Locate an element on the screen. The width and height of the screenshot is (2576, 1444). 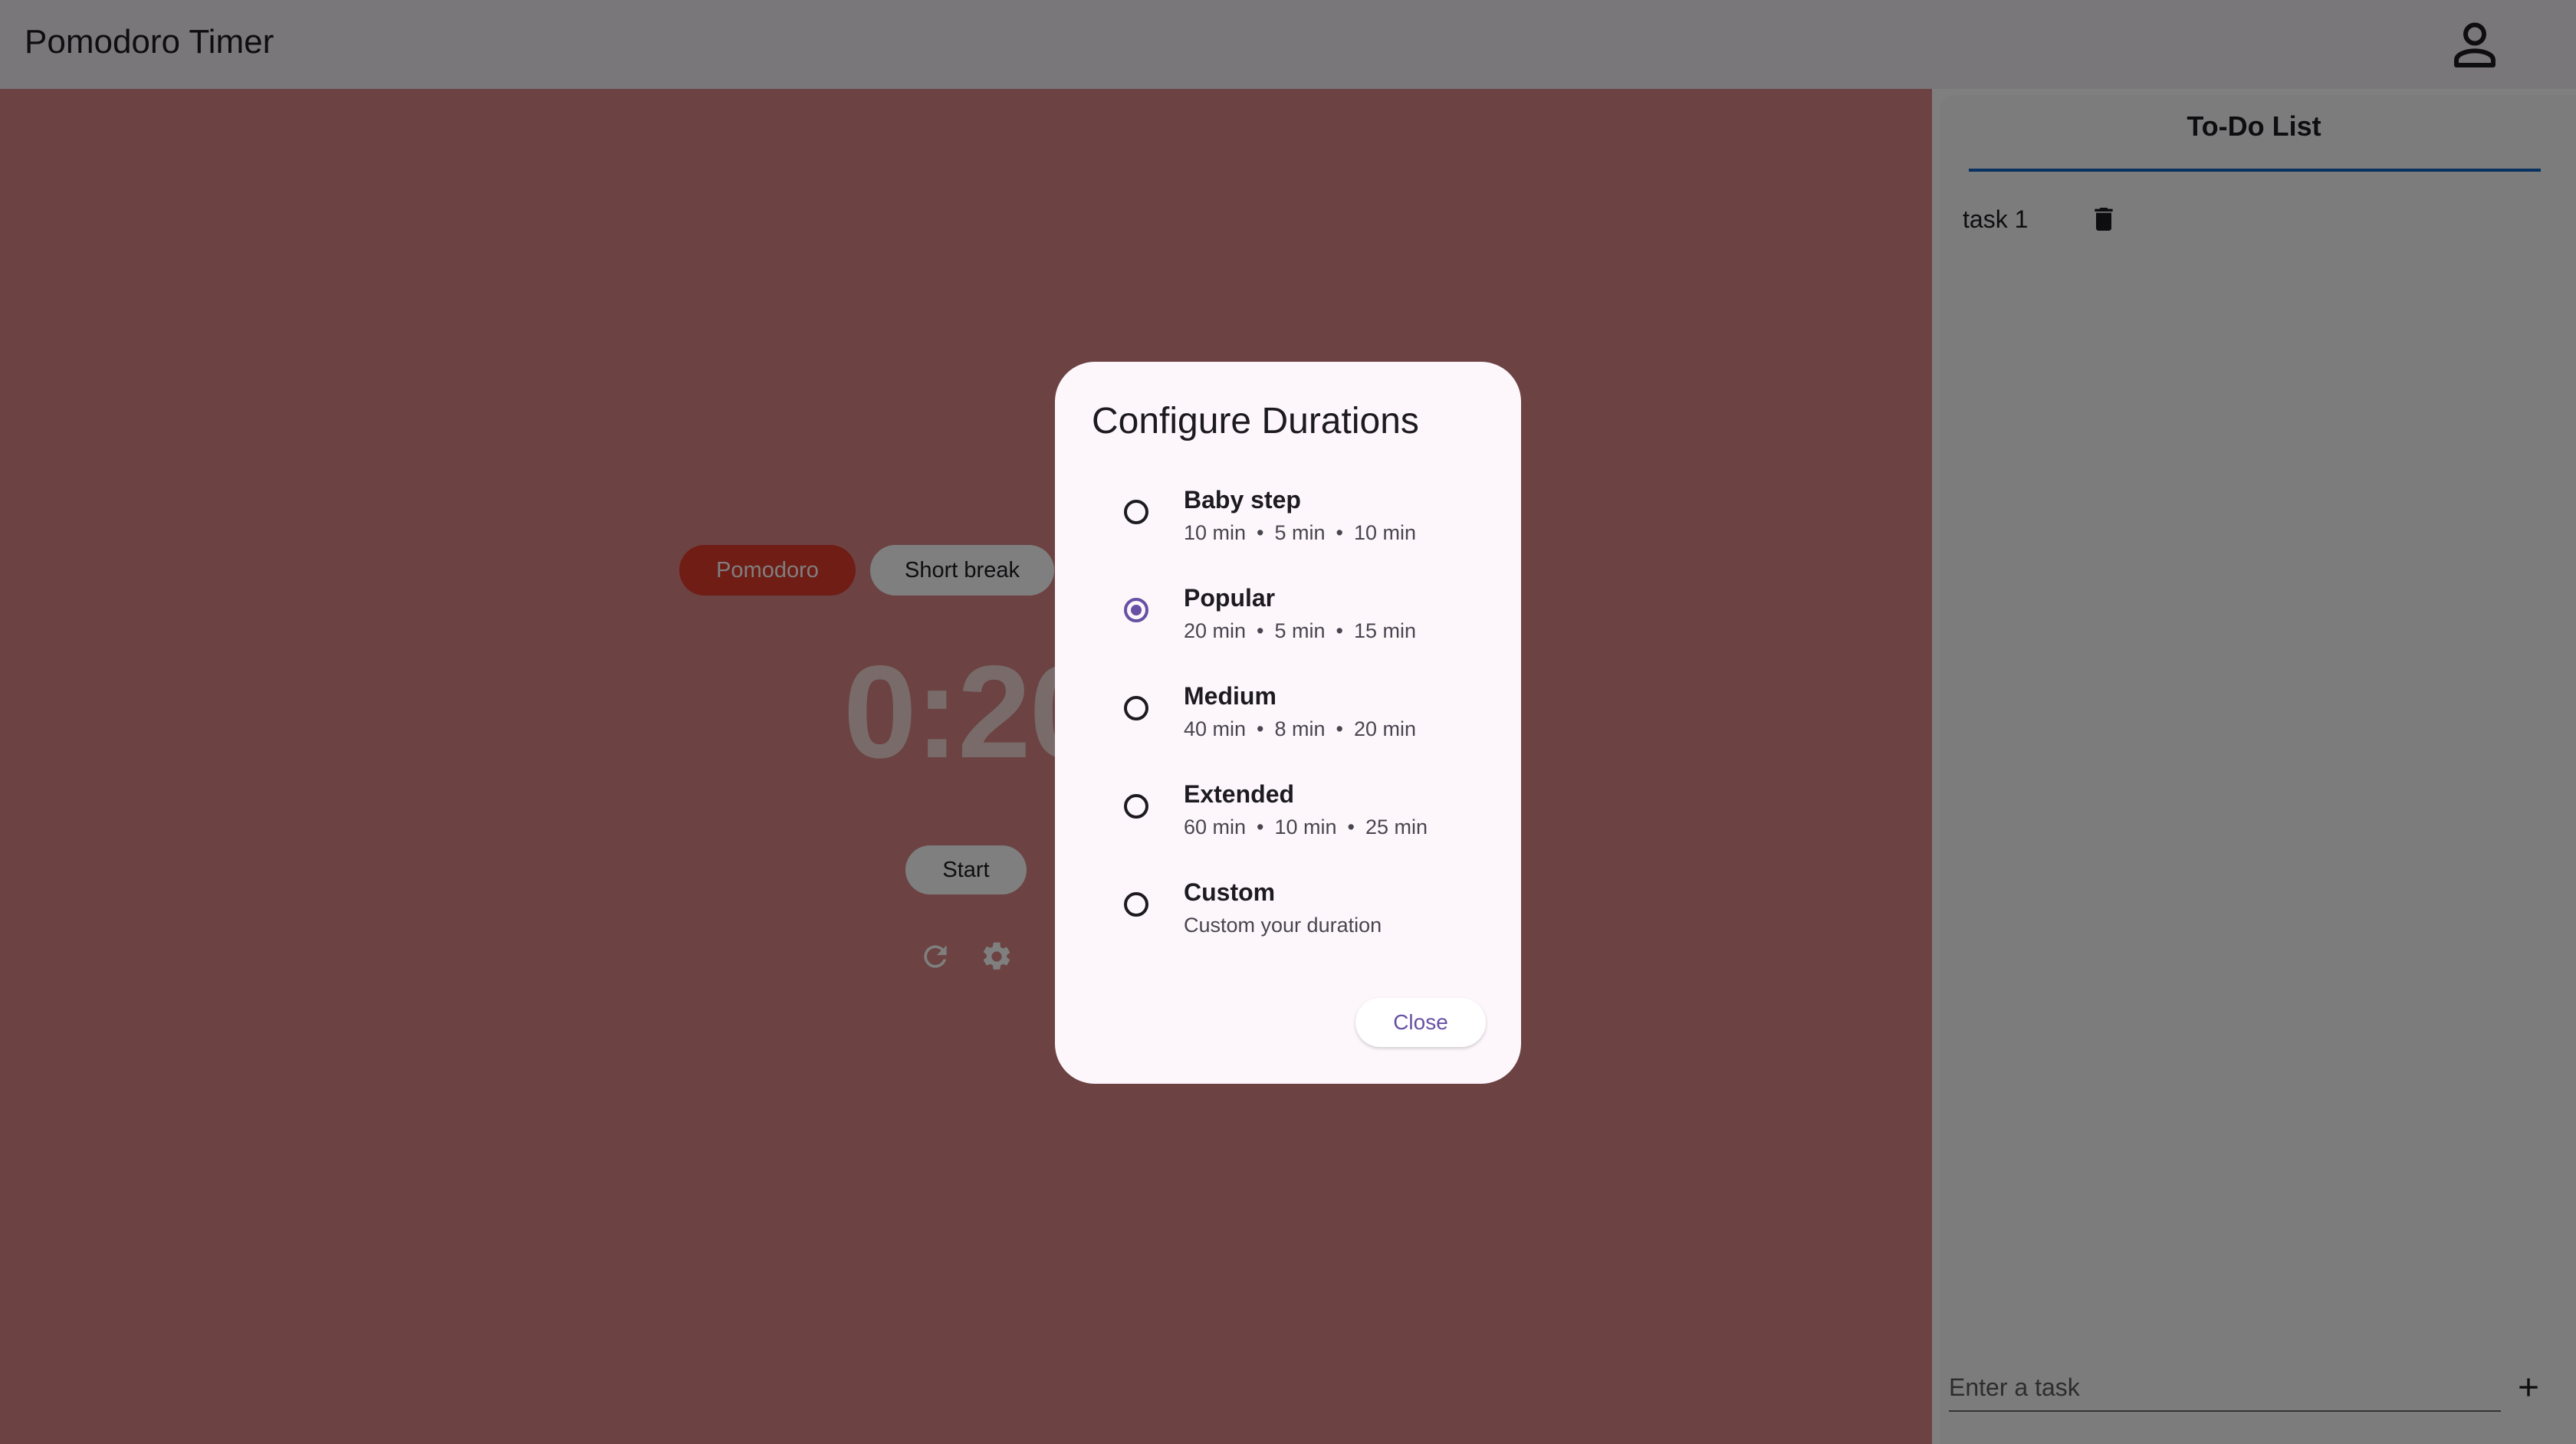
option-custom: Custom Custom your duration is located at coordinates (1288, 914).